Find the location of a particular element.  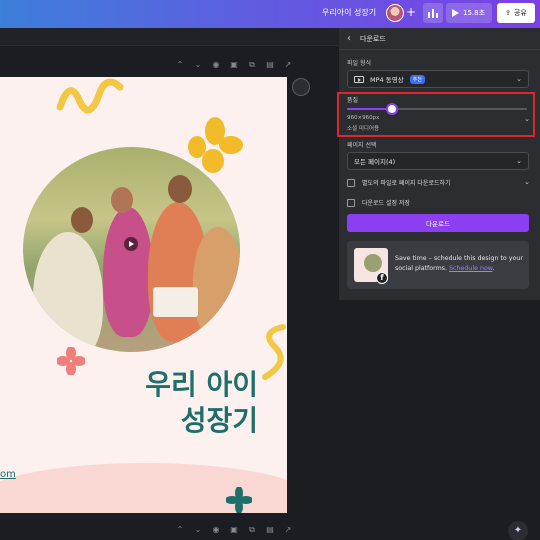

headline-line-2: 성장기 is located at coordinates (219, 420).